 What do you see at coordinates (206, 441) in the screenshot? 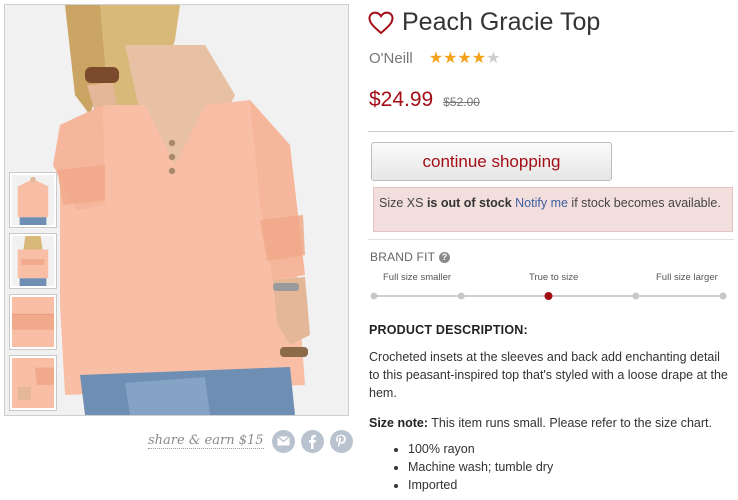
I see `share-earn-link: share & earn $15` at bounding box center [206, 441].